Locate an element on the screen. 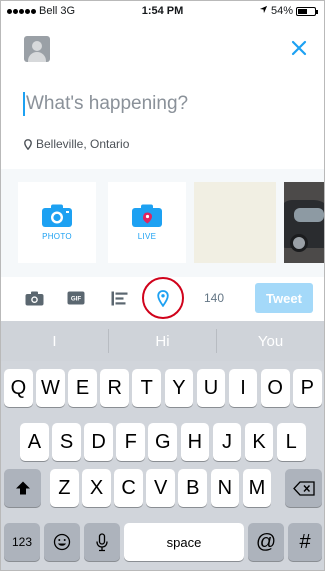 The image size is (325, 571). close-icon is located at coordinates (299, 48).